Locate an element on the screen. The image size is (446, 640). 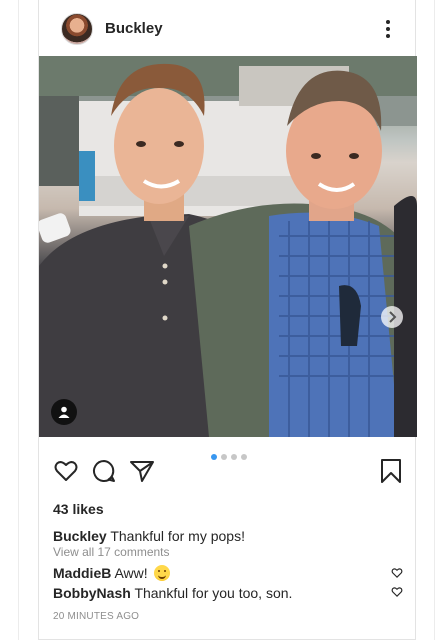
user-tag-icon is located at coordinates (64, 412).